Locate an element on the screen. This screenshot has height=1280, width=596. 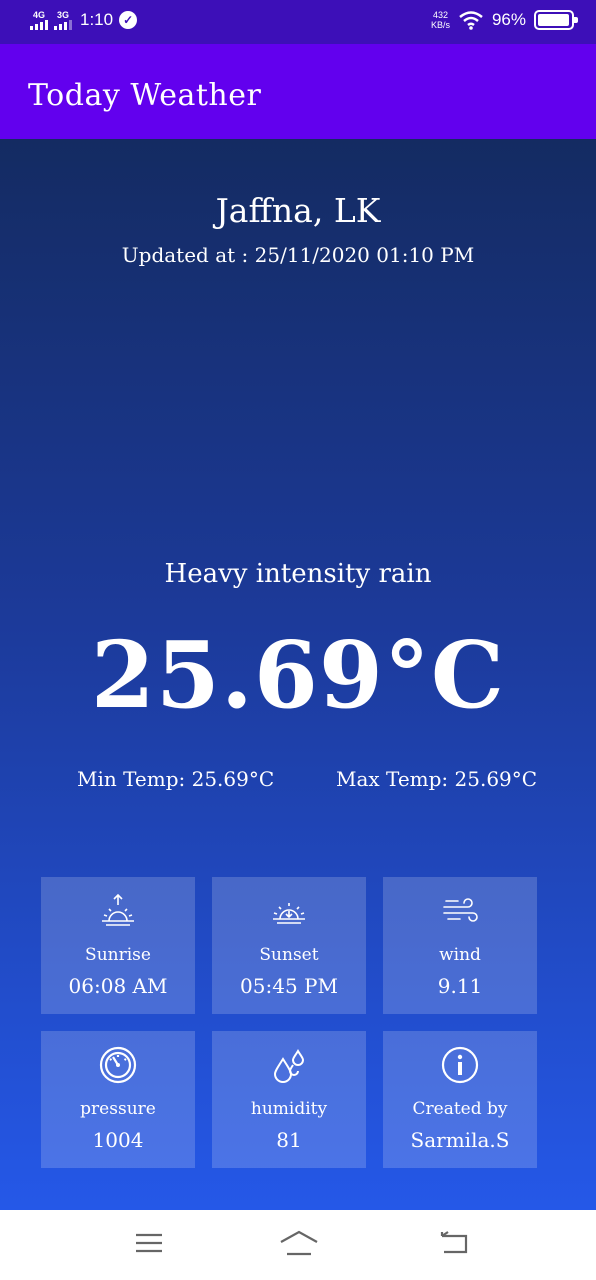
sunrise-card: Sunrise 06:08 AM is located at coordinates (118, 945).